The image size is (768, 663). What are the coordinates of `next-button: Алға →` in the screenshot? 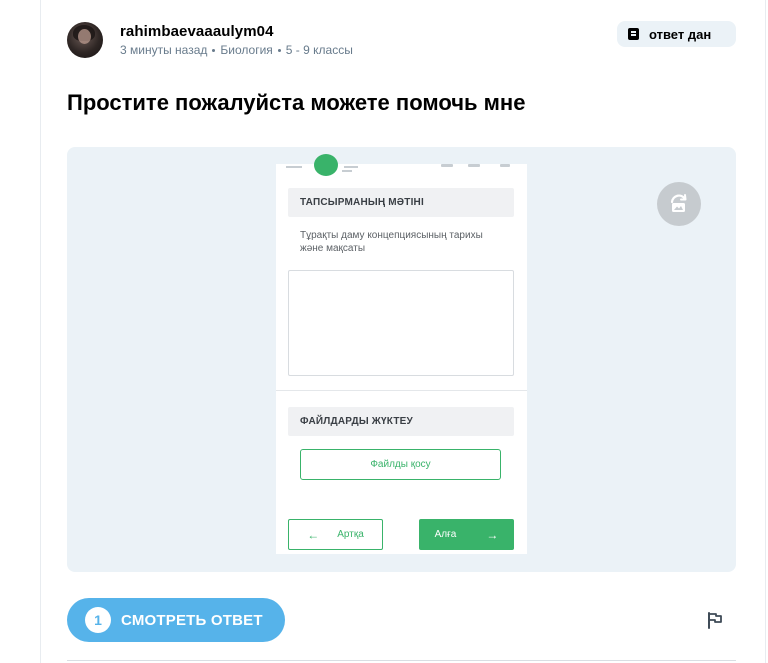 It's located at (466, 534).